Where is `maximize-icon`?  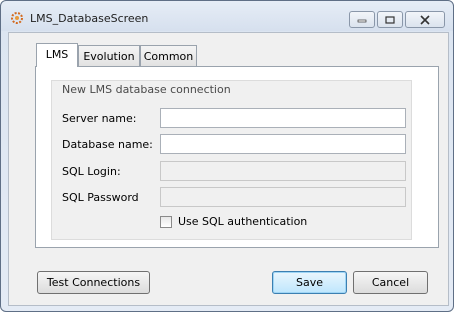
maximize-icon is located at coordinates (390, 19).